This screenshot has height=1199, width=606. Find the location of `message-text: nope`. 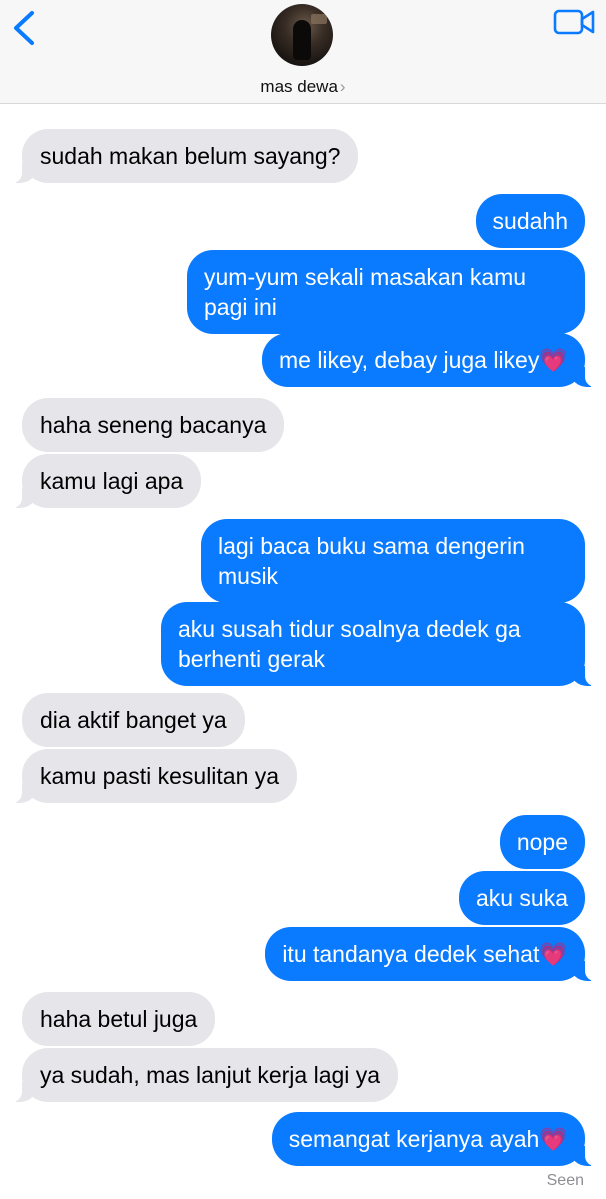

message-text: nope is located at coordinates (542, 842).